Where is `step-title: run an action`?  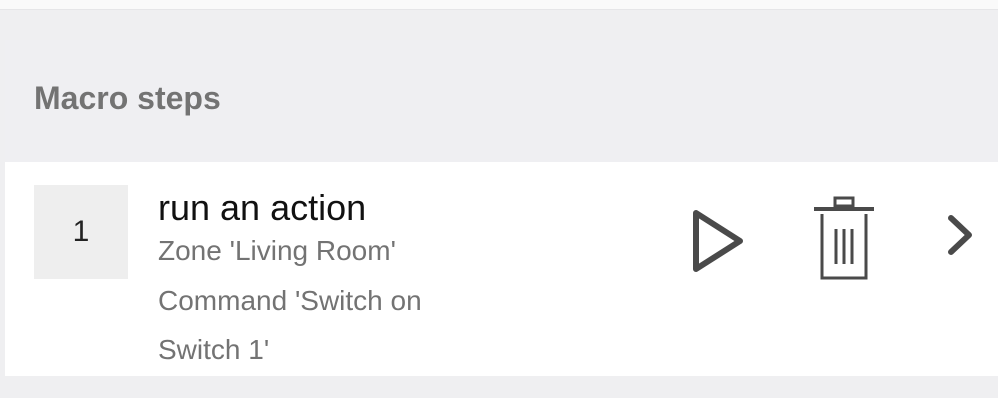
step-title: run an action is located at coordinates (262, 207).